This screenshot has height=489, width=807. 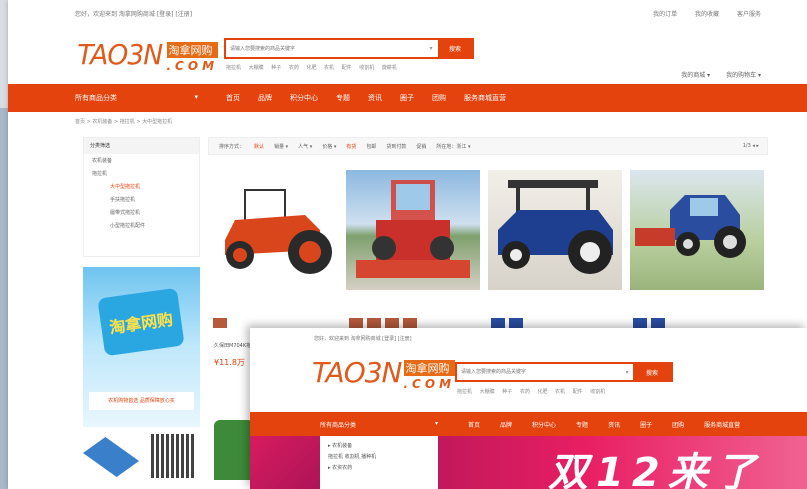 What do you see at coordinates (141, 146) in the screenshot?
I see `sidebar-heading: 分类筛选` at bounding box center [141, 146].